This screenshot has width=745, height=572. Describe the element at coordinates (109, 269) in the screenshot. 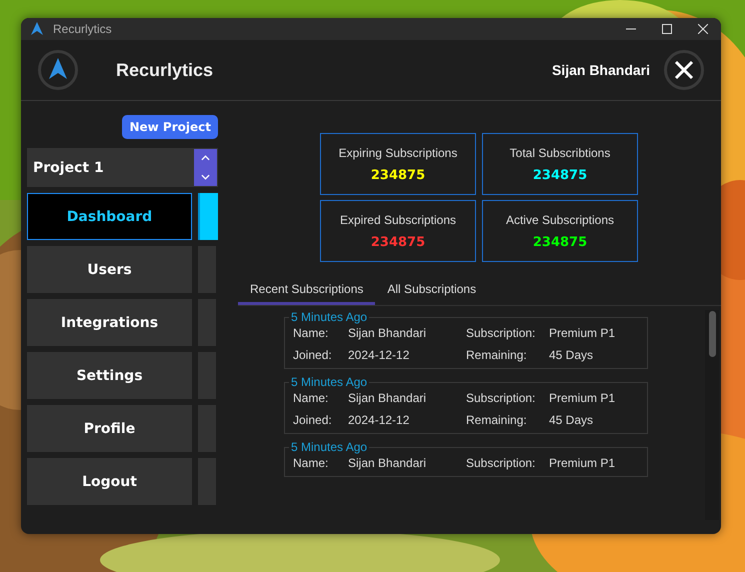

I see `nav-item: Users` at that location.